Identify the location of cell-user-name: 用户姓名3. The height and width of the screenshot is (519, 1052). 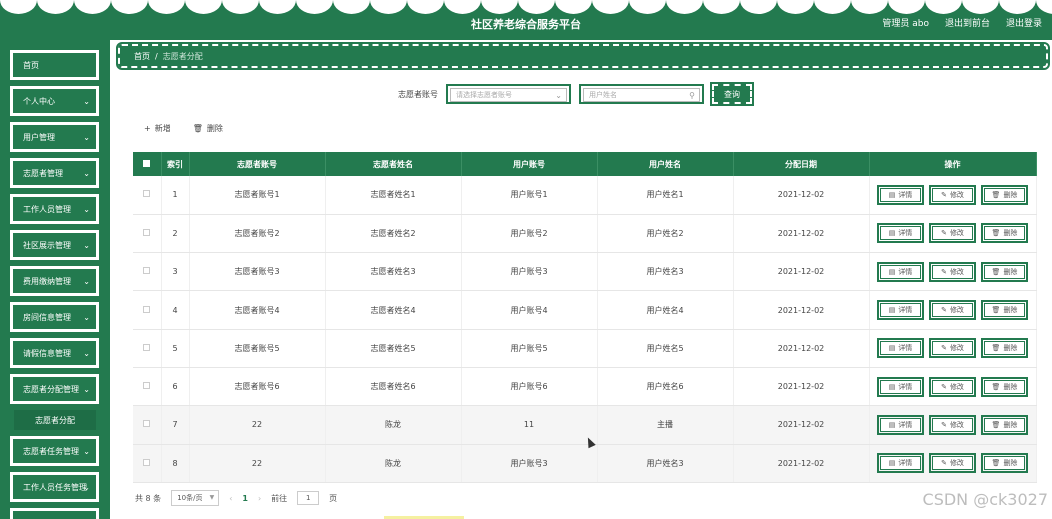
(665, 463).